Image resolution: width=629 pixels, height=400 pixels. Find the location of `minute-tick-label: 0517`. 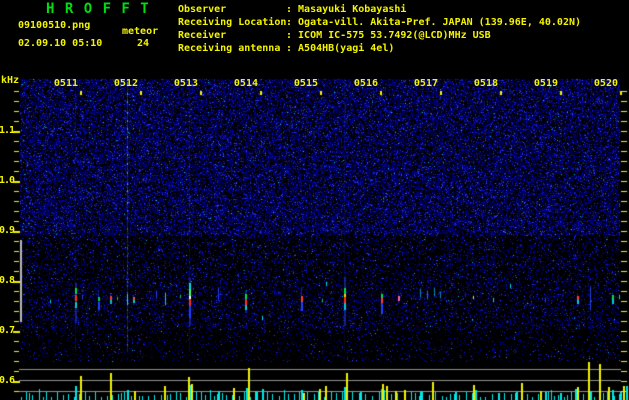

minute-tick-label: 0517 is located at coordinates (425, 83).